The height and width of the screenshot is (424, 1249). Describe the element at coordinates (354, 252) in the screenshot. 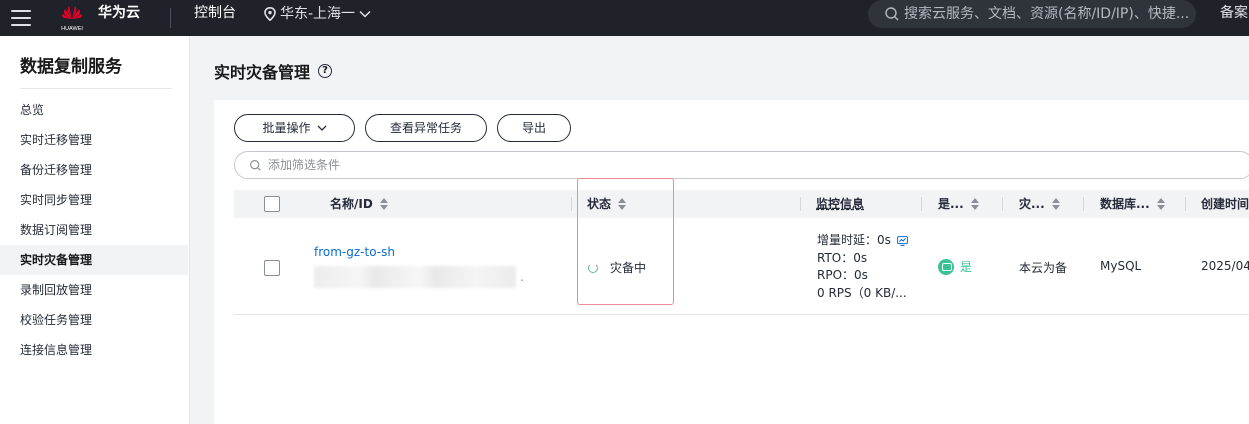

I see `task-name-link: from-gz-to-sh` at that location.